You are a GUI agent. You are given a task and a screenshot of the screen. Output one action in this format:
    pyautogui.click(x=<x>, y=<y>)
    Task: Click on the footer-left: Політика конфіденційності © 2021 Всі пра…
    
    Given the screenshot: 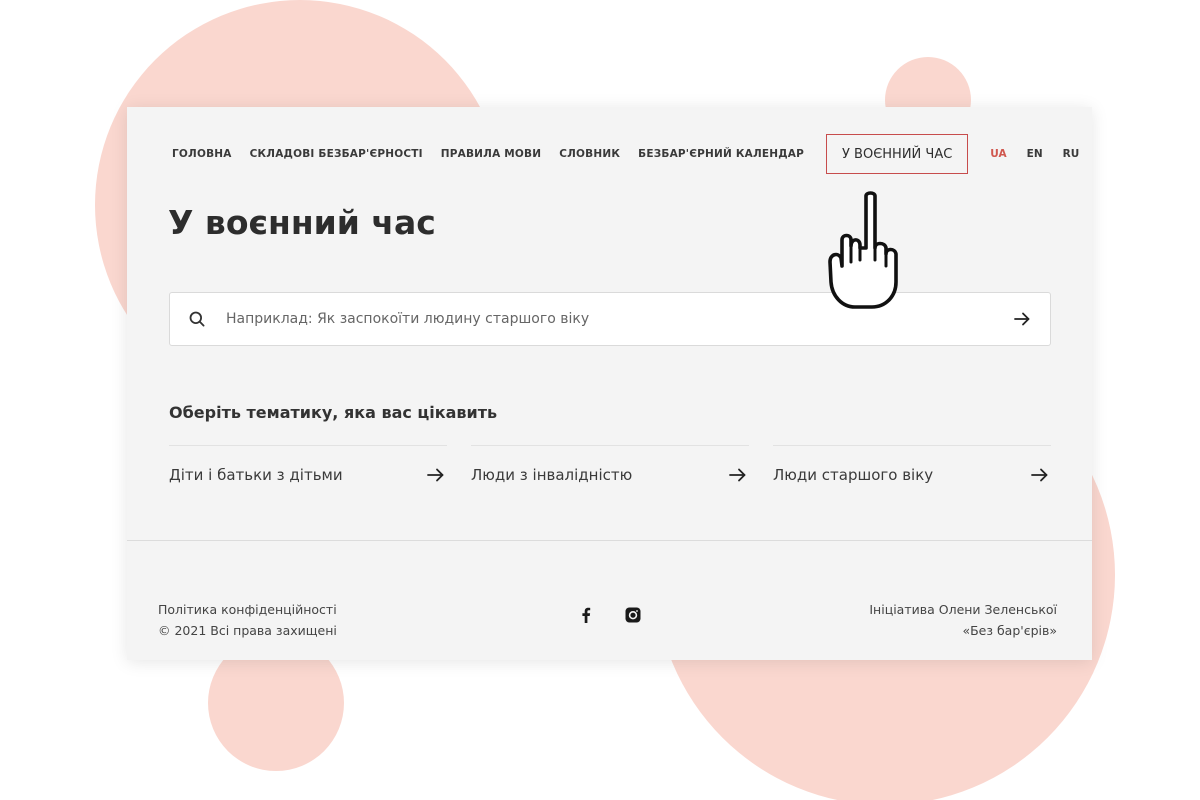 What is the action you would take?
    pyautogui.click(x=247, y=620)
    